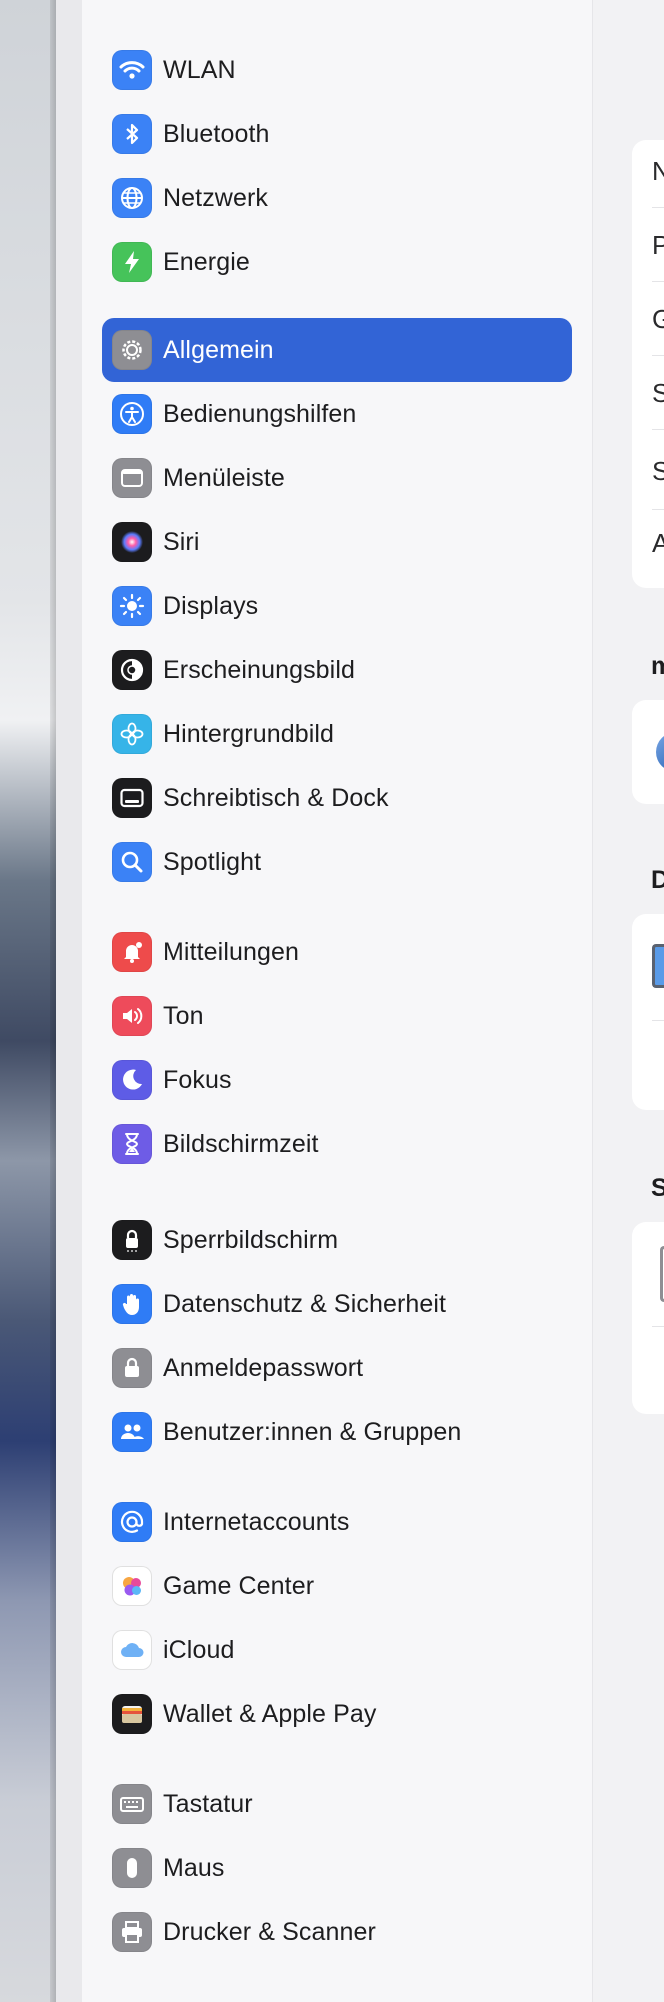 The width and height of the screenshot is (664, 2002). I want to click on sidebar-item-label: Wallet & Apple Pay, so click(270, 1713).